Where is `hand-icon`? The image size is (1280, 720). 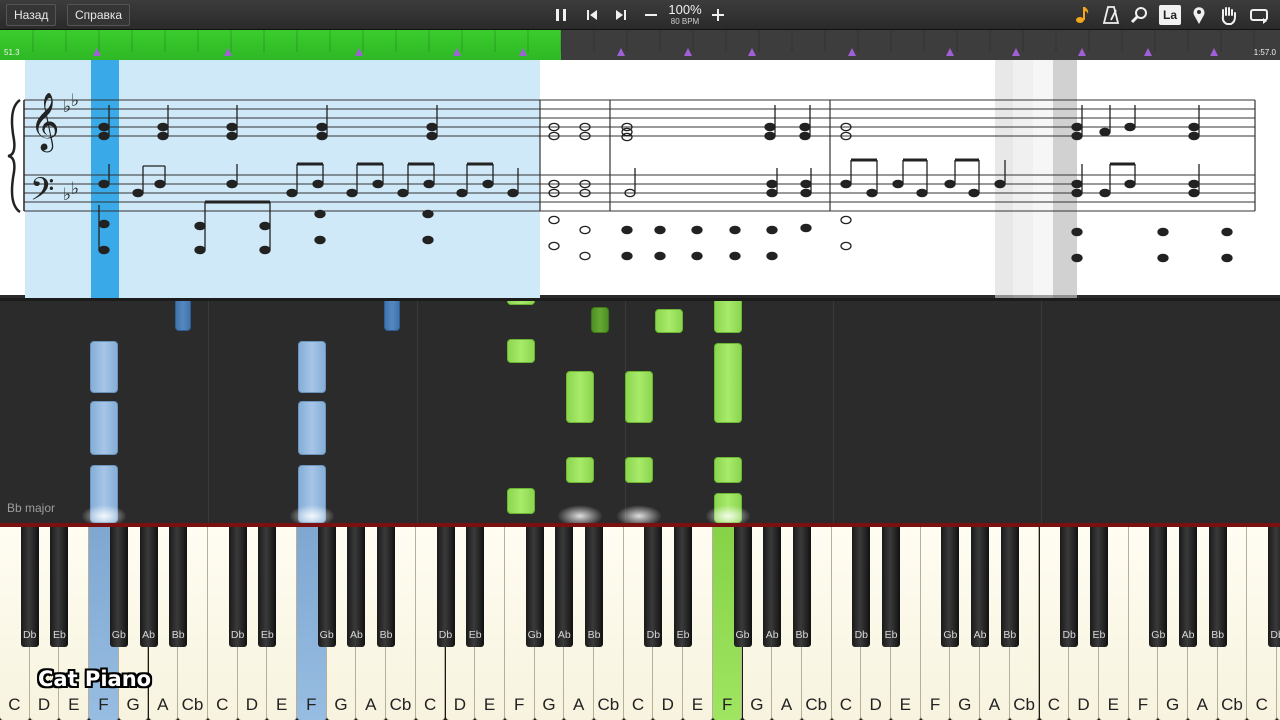
hand-icon is located at coordinates (1228, 15).